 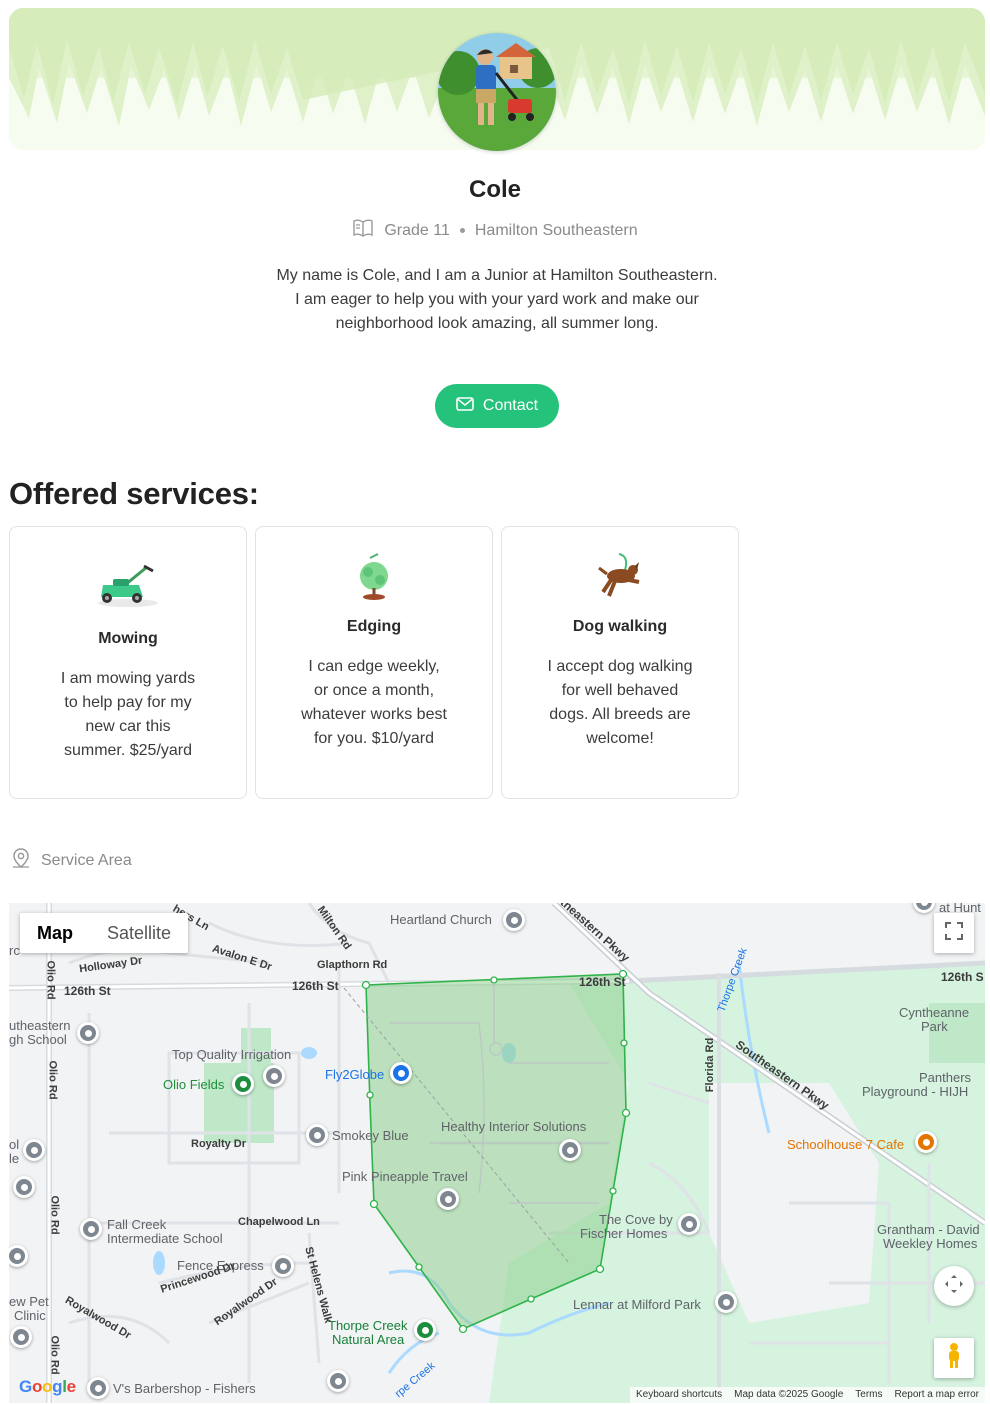 What do you see at coordinates (494, 189) in the screenshot?
I see `profile-name: Cole` at bounding box center [494, 189].